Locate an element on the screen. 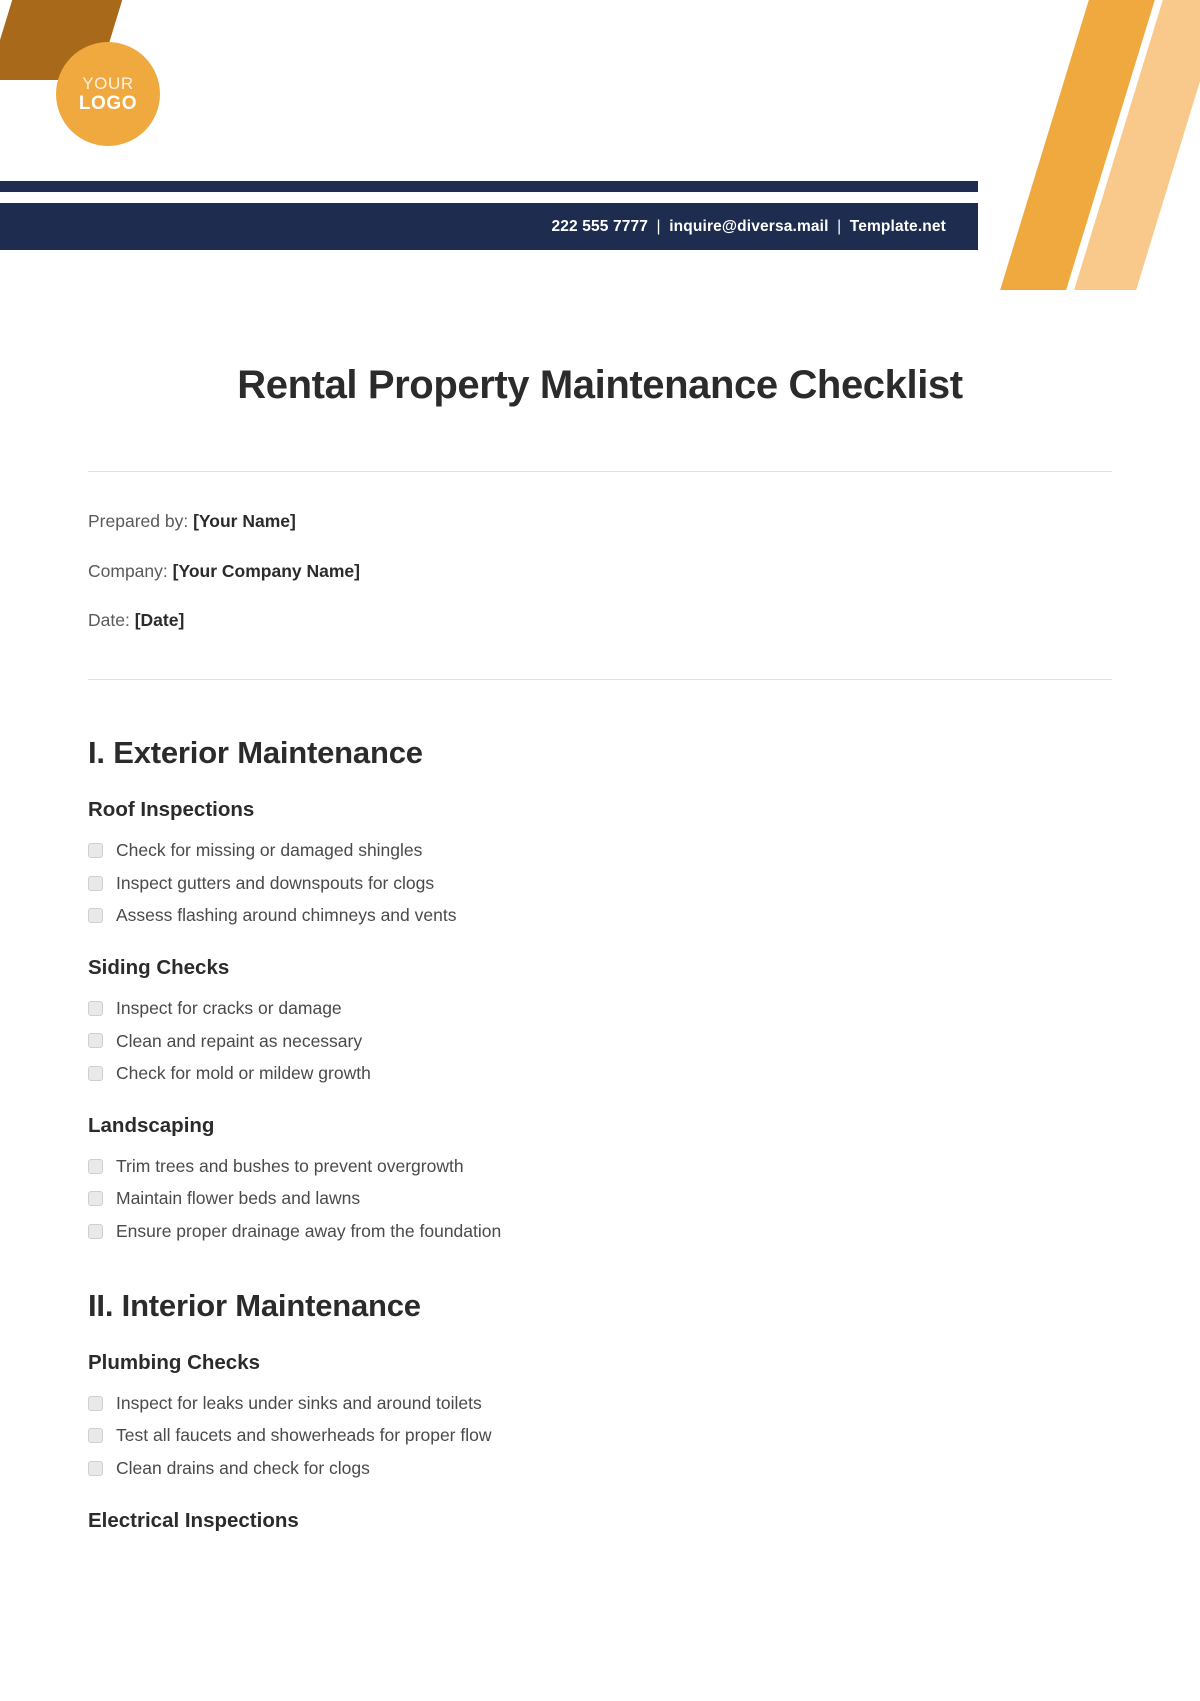  section-heading-1: I. Exterior Maintenance is located at coordinates (255, 753).